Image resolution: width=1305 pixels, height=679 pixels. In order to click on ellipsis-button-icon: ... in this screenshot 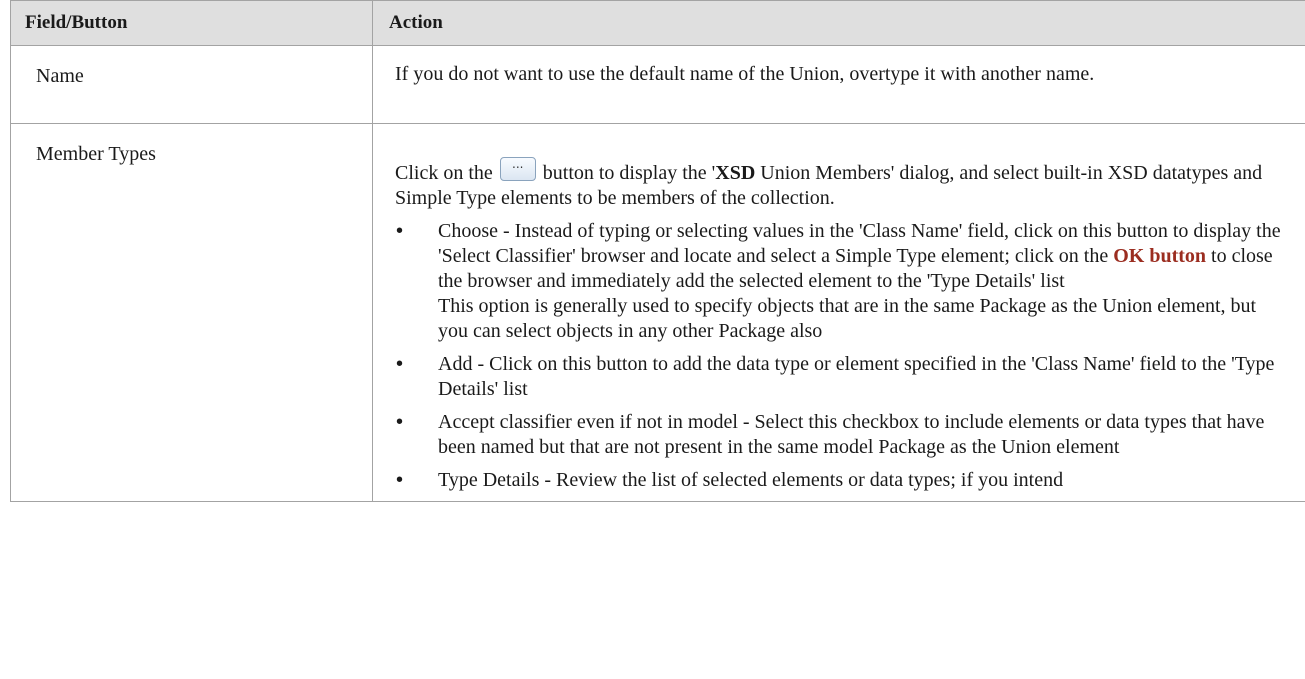, I will do `click(517, 169)`.